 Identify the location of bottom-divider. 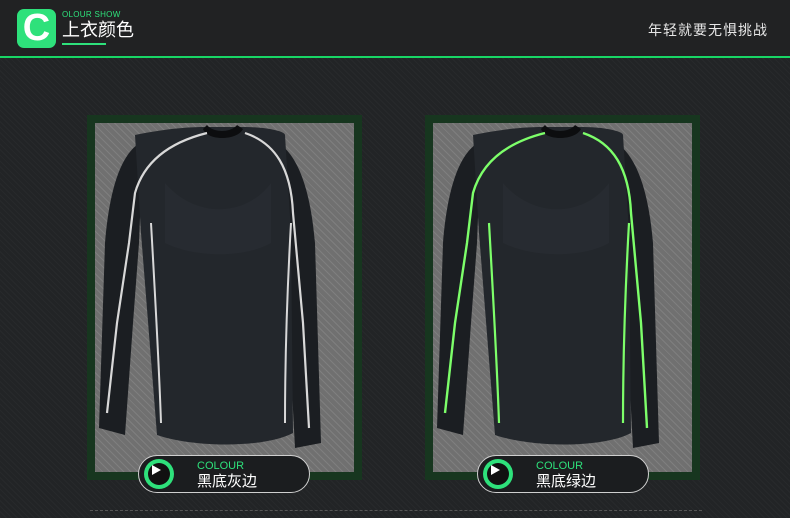
(396, 510).